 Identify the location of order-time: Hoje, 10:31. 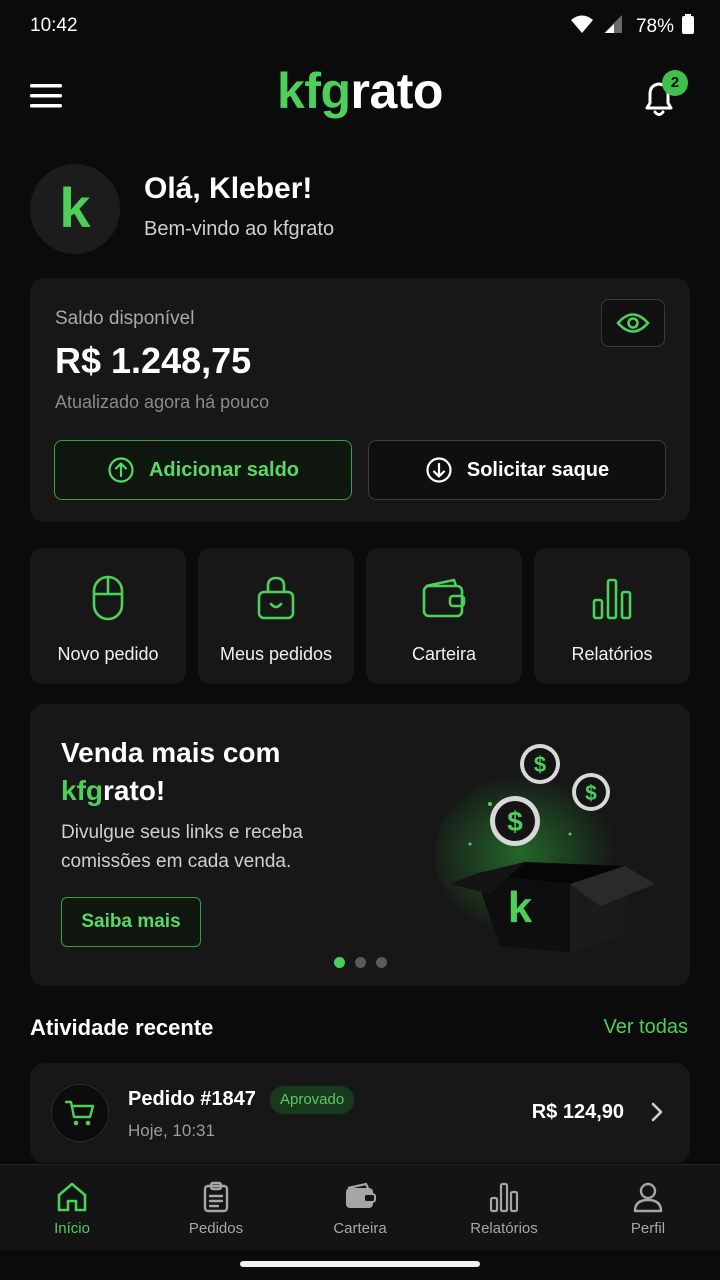
(171, 1130).